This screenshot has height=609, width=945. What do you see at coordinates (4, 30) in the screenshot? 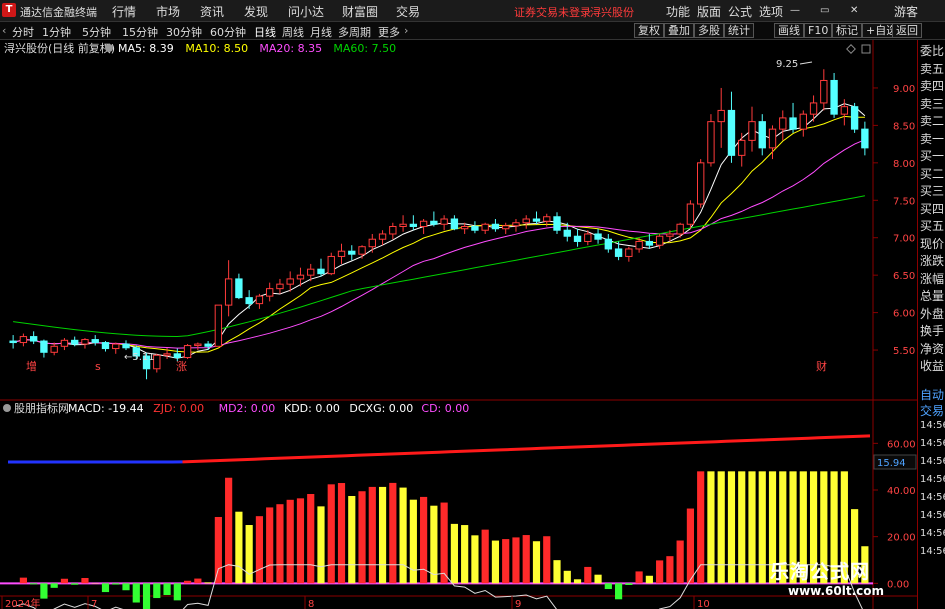
I see `chevron-left-icon: ‹` at bounding box center [4, 30].